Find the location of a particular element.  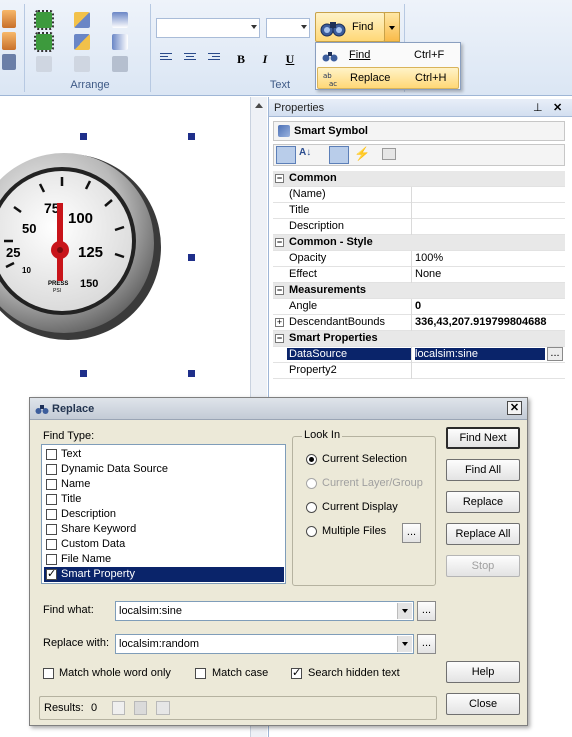

align-left-icon is located at coordinates (166, 58).